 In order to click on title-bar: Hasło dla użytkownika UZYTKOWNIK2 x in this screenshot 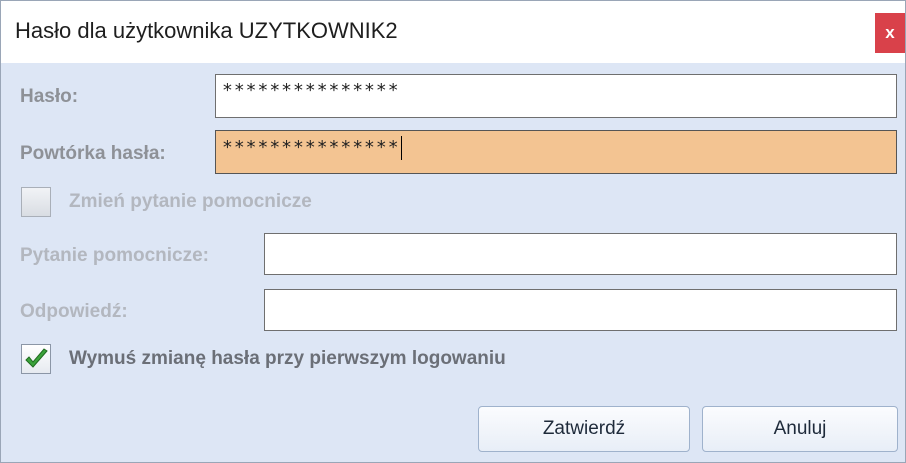, I will do `click(453, 32)`.